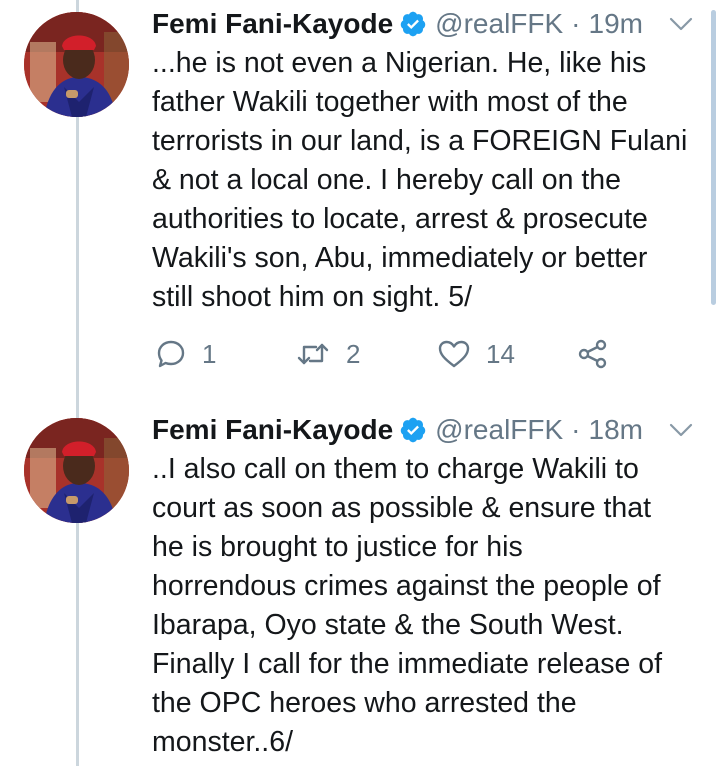 Image resolution: width=716 pixels, height=766 pixels. Describe the element at coordinates (397, 430) in the screenshot. I see `tweet-header: Femi Fani-Kayode @realFFK · 18m` at that location.